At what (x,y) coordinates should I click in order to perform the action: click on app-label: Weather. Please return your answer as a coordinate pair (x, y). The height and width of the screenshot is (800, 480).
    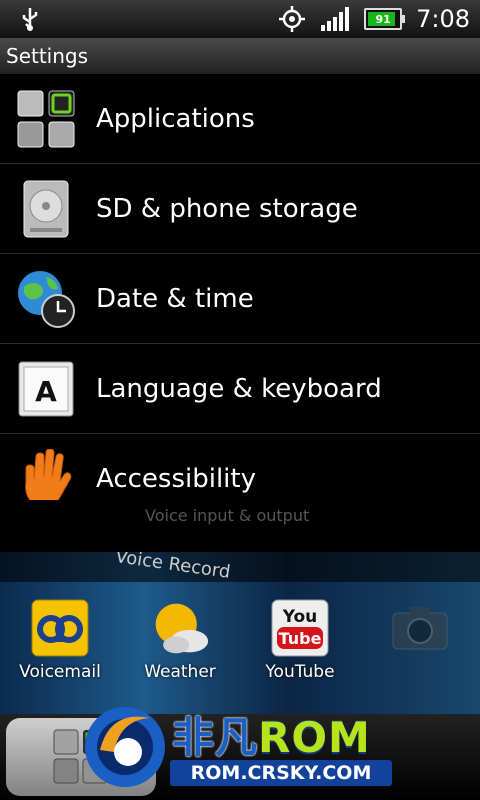
    Looking at the image, I should click on (180, 672).